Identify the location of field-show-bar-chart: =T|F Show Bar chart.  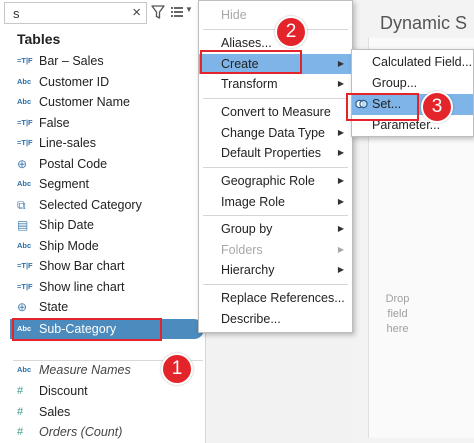
(102, 266).